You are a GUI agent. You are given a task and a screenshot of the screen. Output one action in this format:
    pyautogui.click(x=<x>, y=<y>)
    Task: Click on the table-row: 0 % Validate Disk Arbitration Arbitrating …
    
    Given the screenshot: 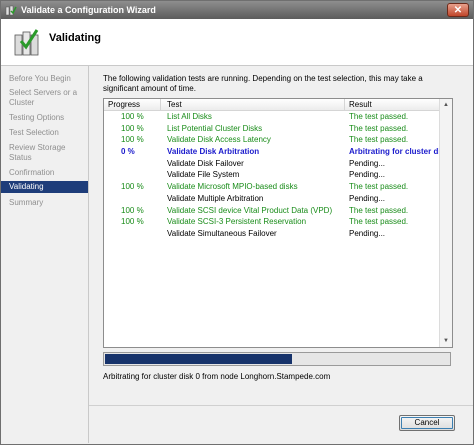 What is the action you would take?
    pyautogui.click(x=276, y=152)
    